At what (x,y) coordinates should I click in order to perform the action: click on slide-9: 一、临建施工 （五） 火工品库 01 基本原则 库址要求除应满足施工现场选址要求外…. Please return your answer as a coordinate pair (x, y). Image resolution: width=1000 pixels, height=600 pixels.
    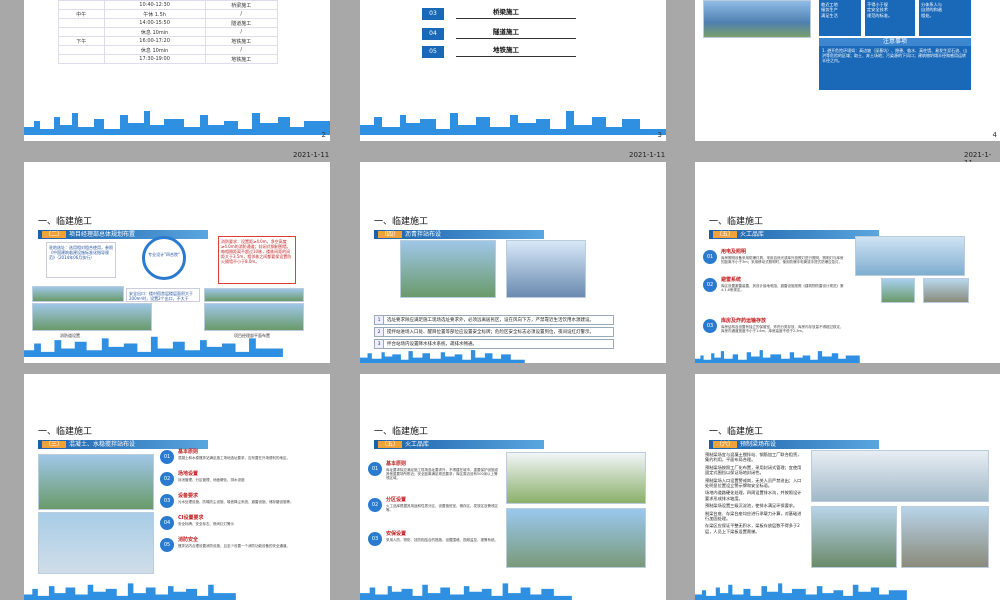
    Looking at the image, I should click on (513, 487).